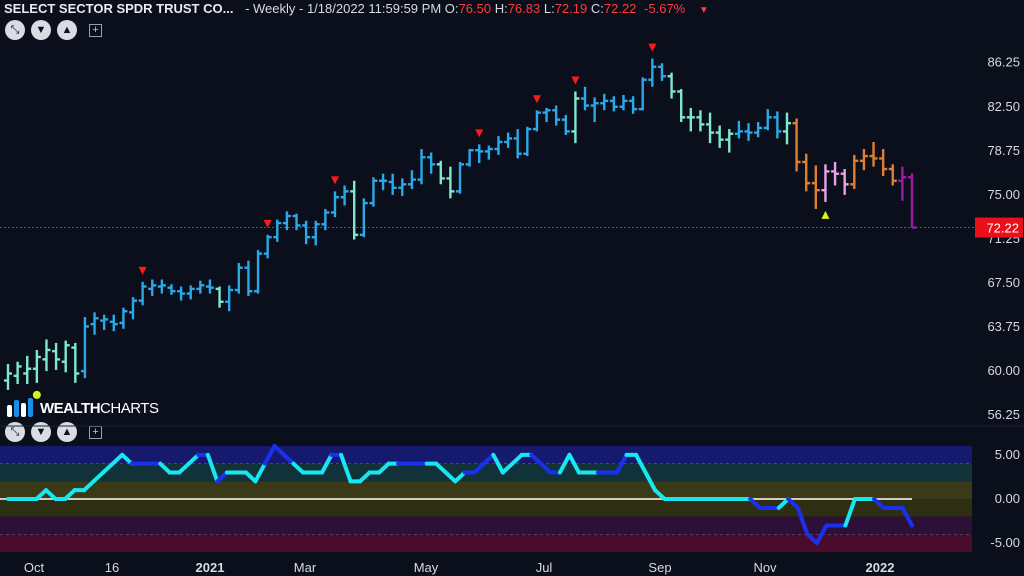 The image size is (1024, 576). I want to click on high-value: 76.83, so click(524, 8).